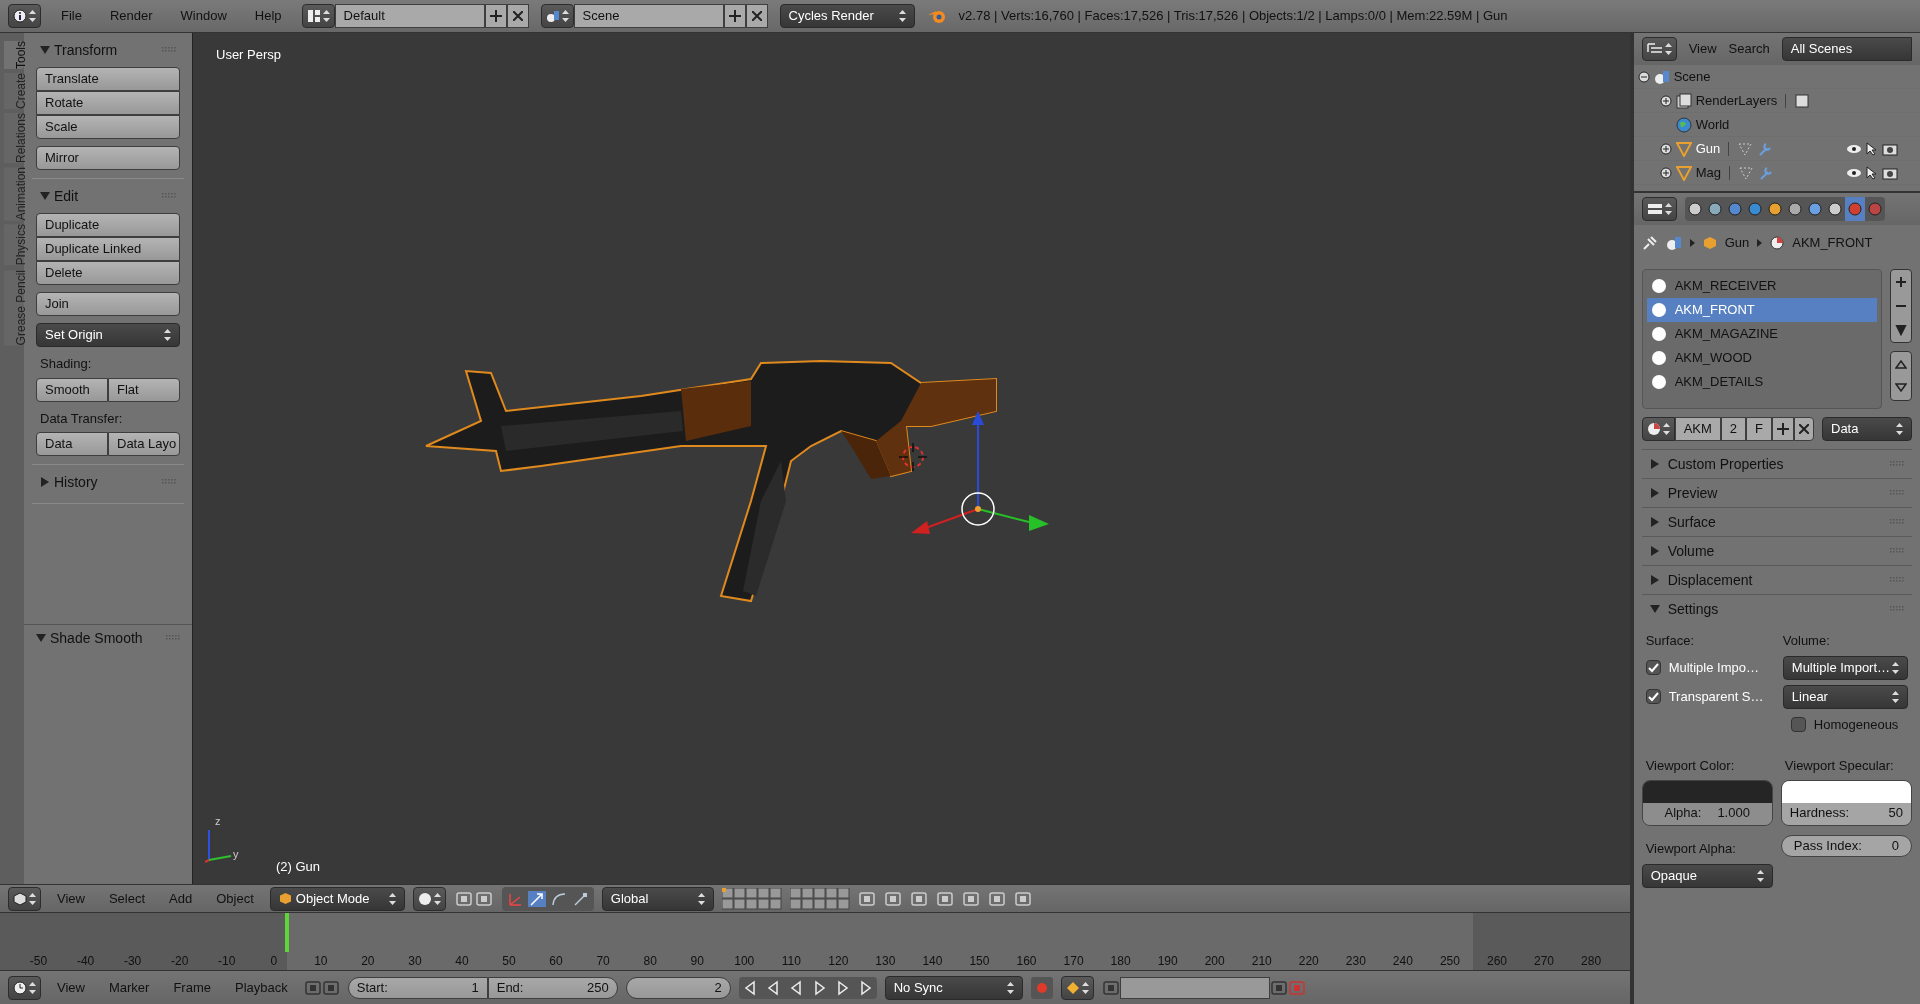 This screenshot has width=1920, height=1004. Describe the element at coordinates (1846, 814) in the screenshot. I see `hardness-field: Hardness: 50` at that location.